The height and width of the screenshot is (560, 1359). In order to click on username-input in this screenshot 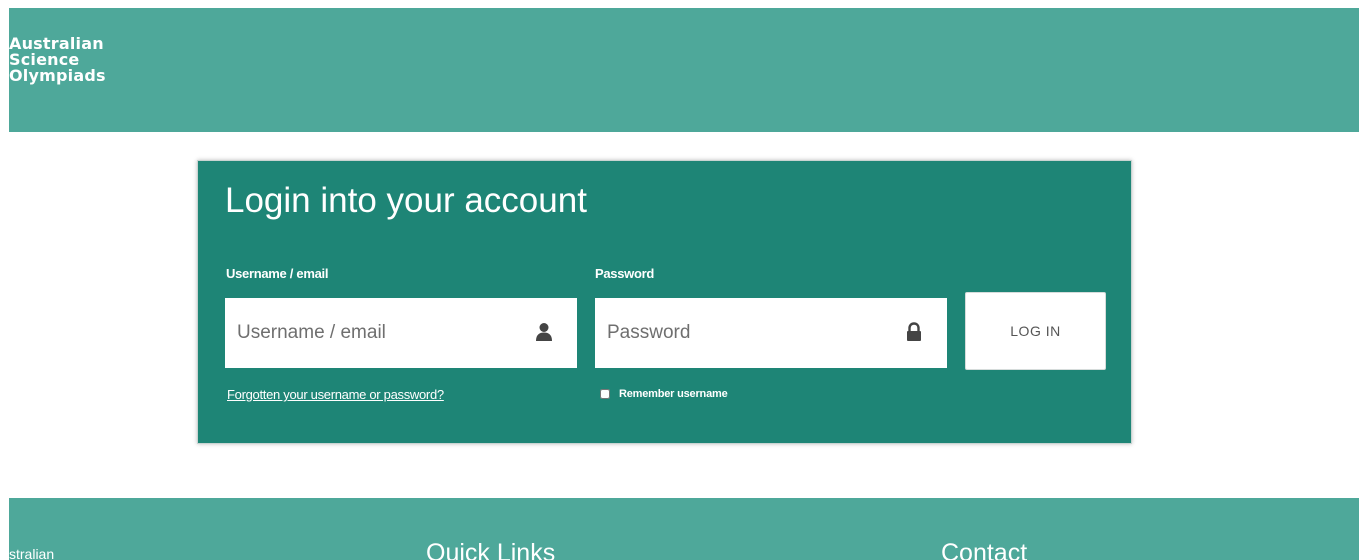, I will do `click(401, 333)`.